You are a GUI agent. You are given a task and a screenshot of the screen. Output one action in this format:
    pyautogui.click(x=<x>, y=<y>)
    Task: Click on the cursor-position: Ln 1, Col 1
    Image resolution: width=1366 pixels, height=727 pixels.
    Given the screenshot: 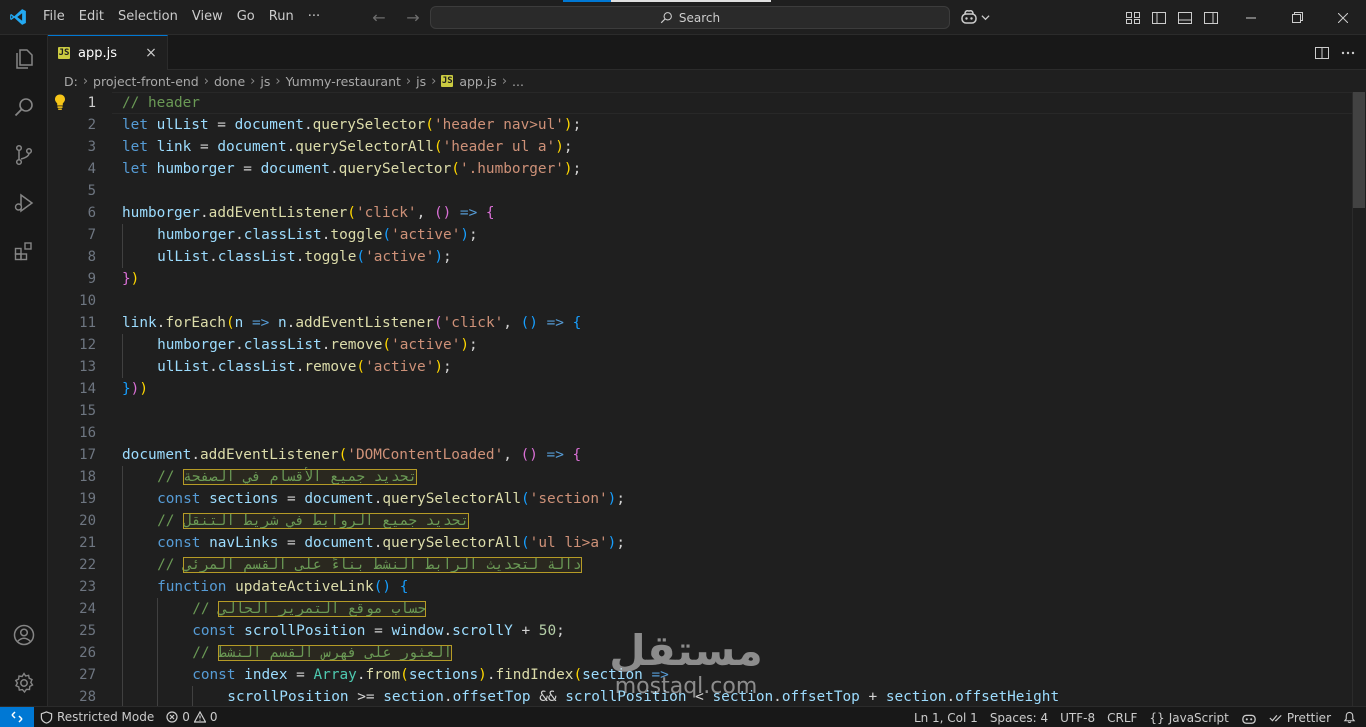 What is the action you would take?
    pyautogui.click(x=946, y=717)
    